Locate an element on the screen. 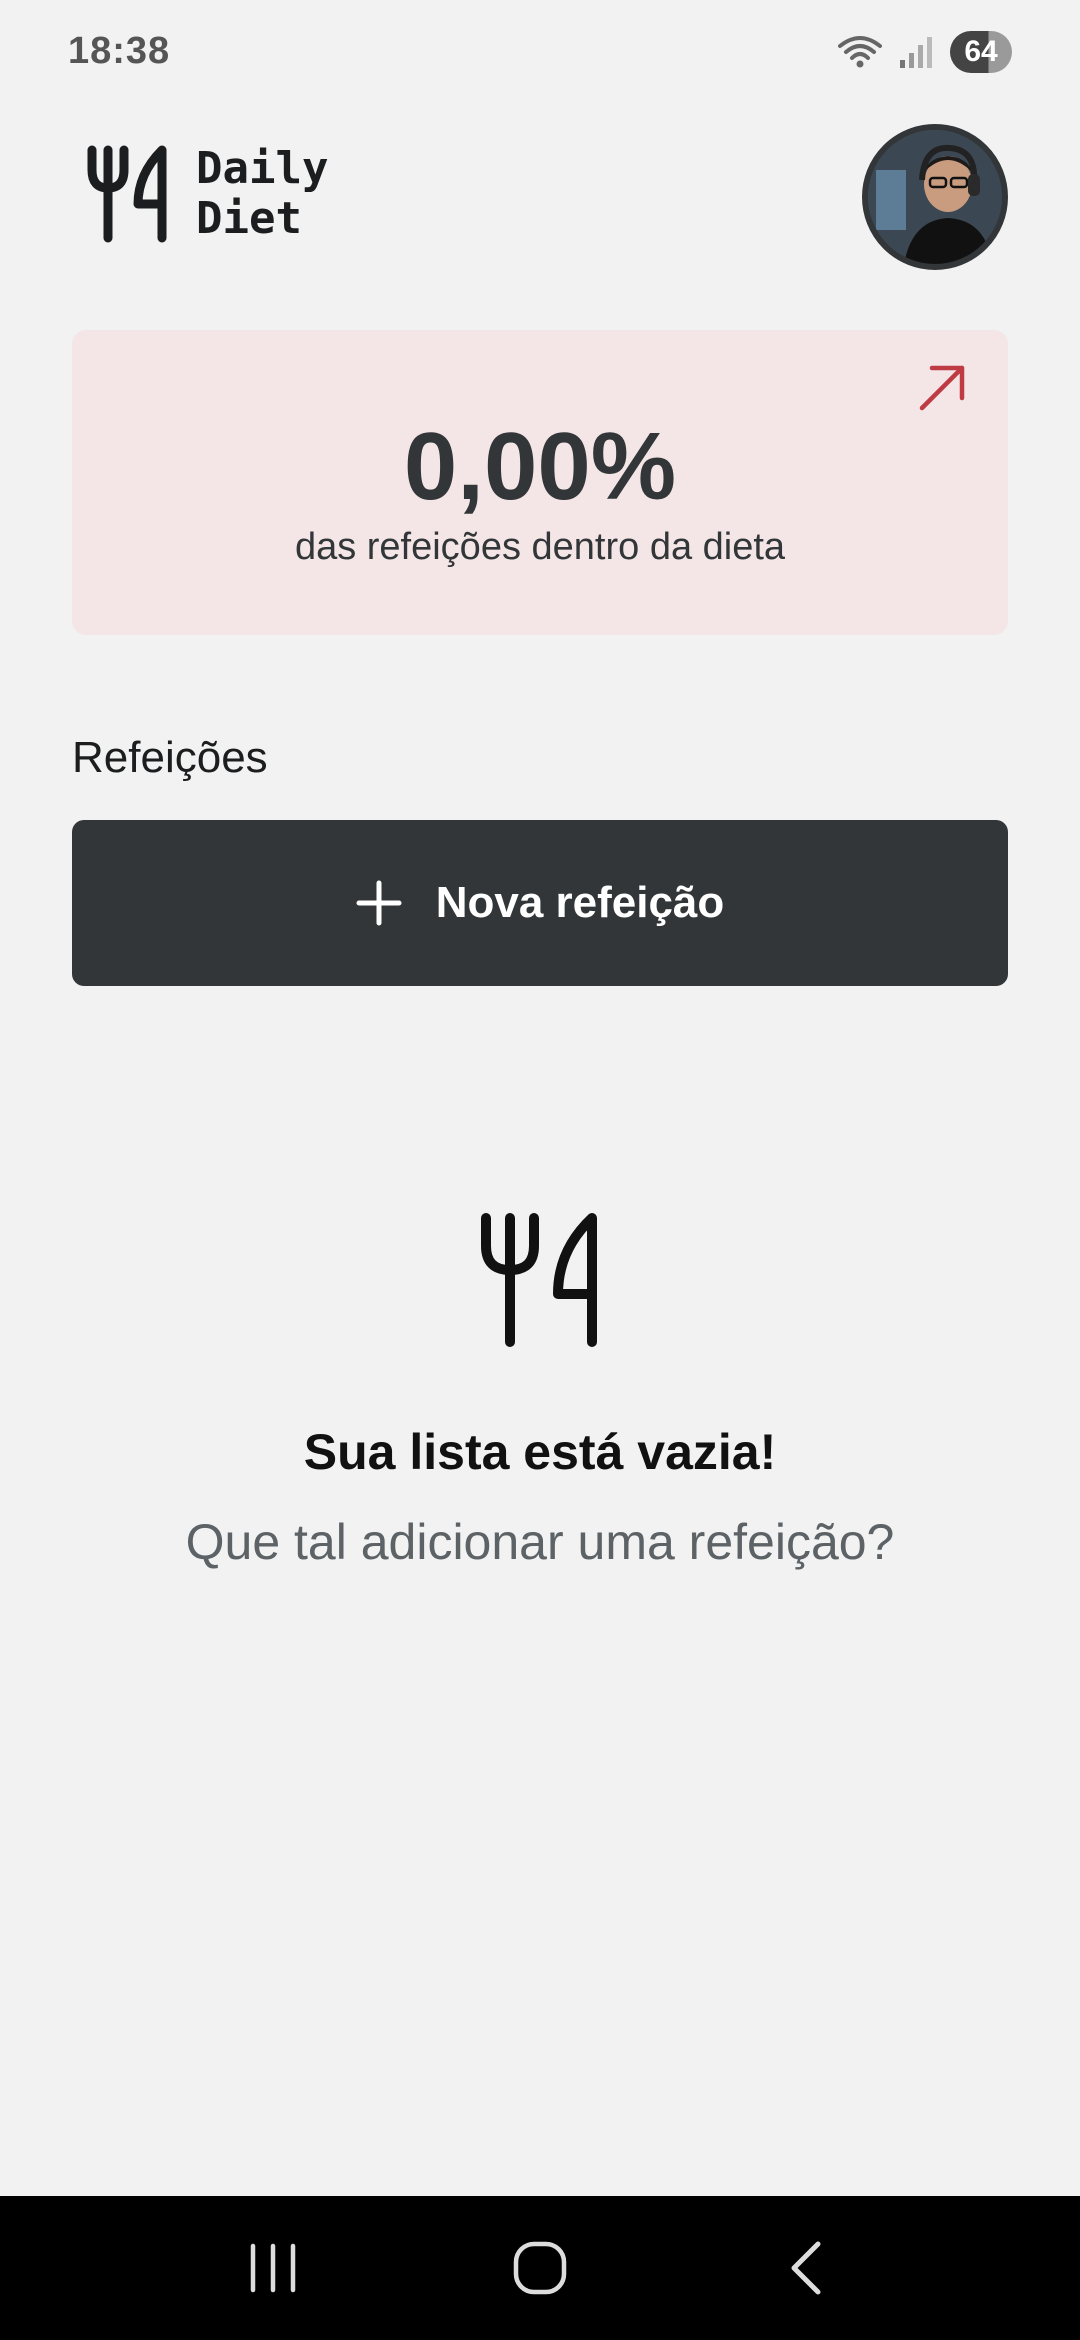 This screenshot has width=1080, height=2340. recent-apps-icon is located at coordinates (273, 2268).